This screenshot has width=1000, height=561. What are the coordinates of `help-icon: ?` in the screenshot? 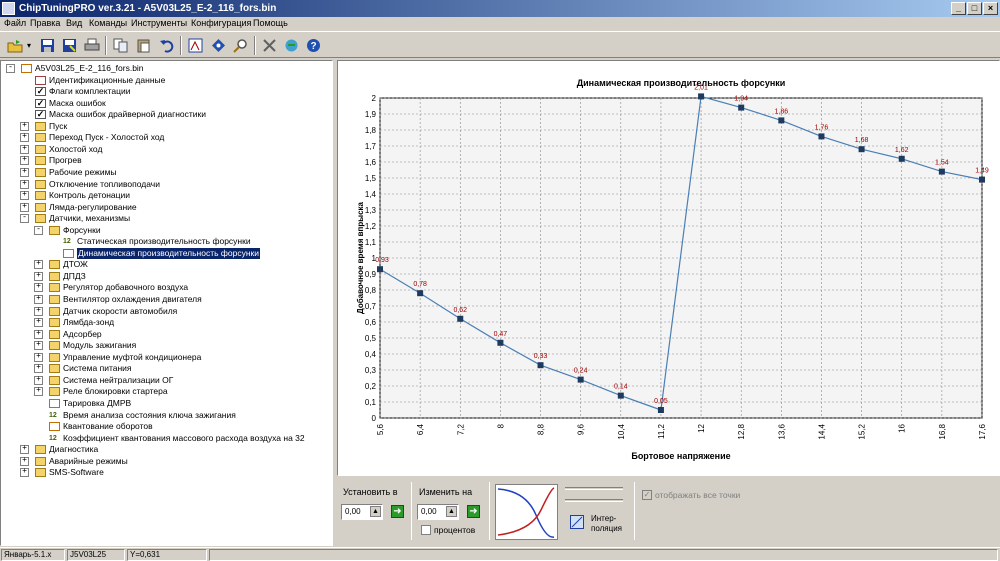 It's located at (313, 45).